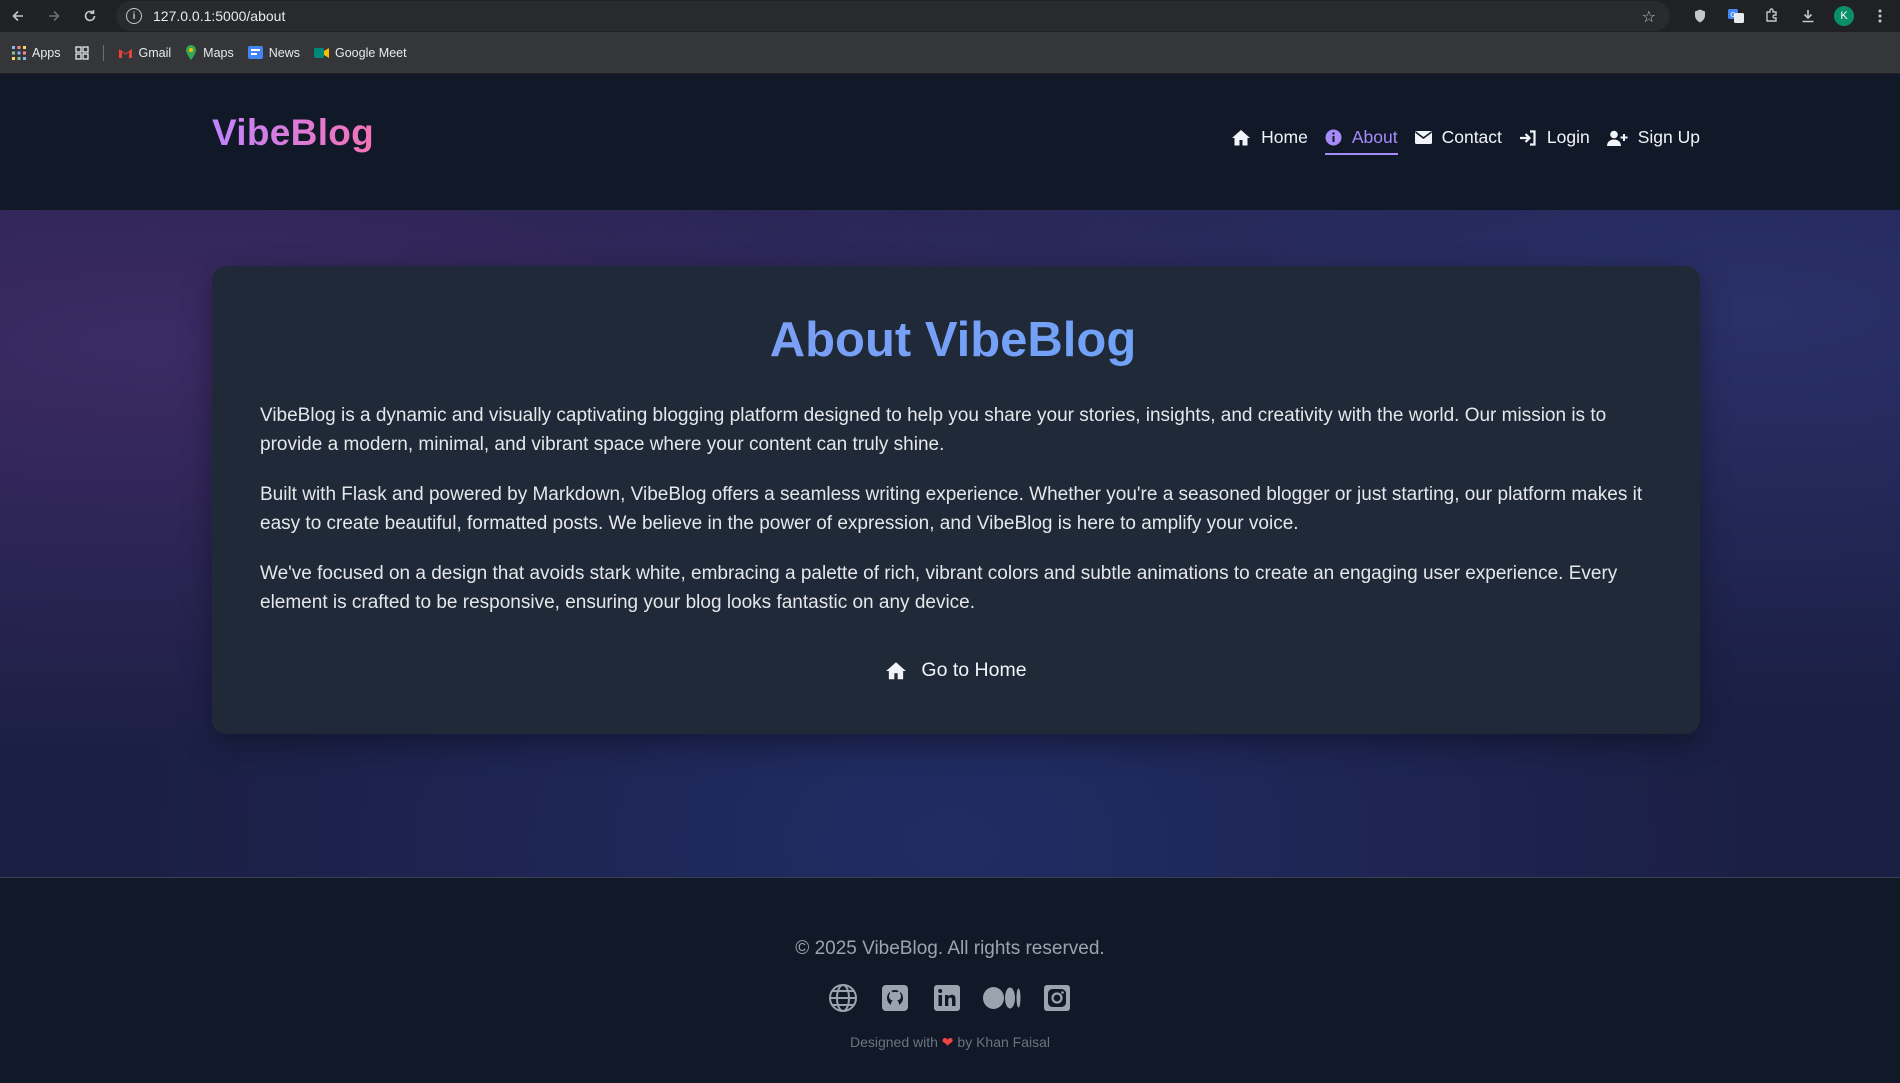 Image resolution: width=1900 pixels, height=1083 pixels. What do you see at coordinates (293, 133) in the screenshot?
I see `site-logo: VibeBlog` at bounding box center [293, 133].